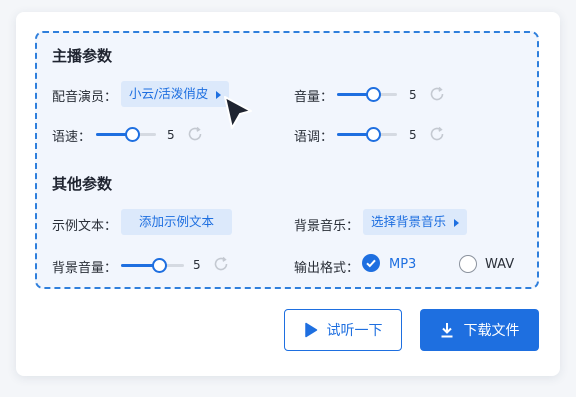 The image size is (576, 397). I want to click on pitch-reset-icon, so click(437, 134).